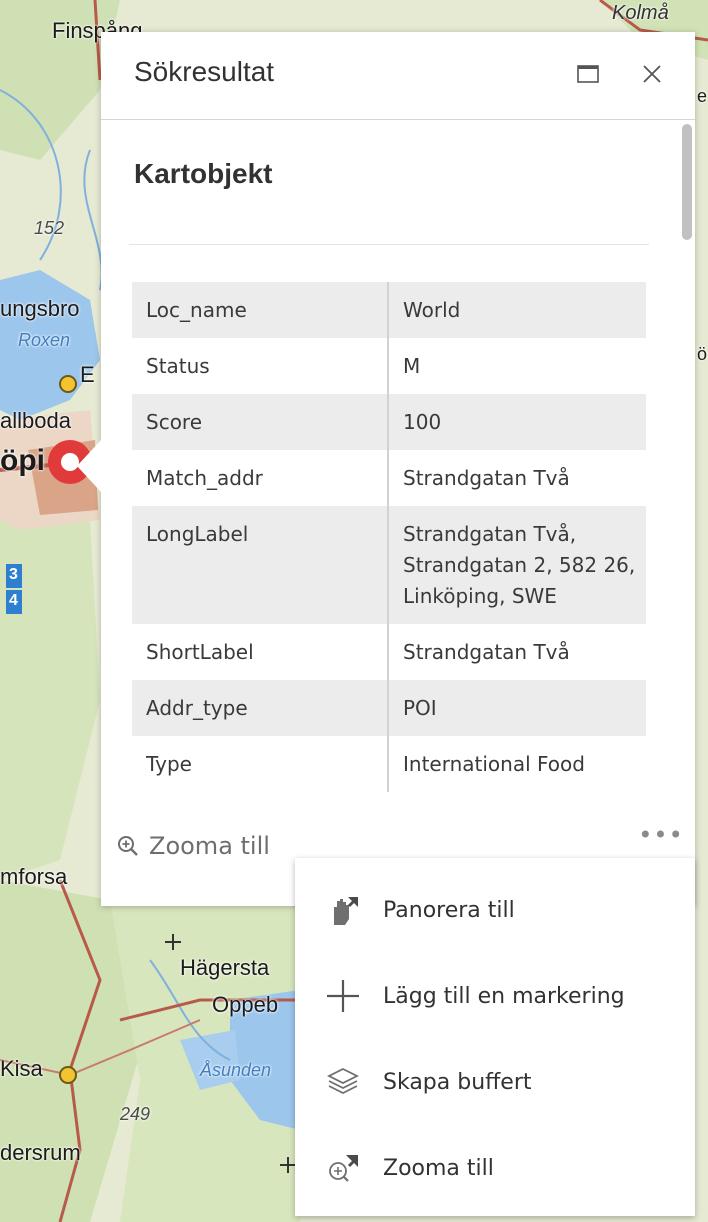 This screenshot has width=708, height=1222. I want to click on map-label-ljungsbro: ungsbro, so click(40, 308).